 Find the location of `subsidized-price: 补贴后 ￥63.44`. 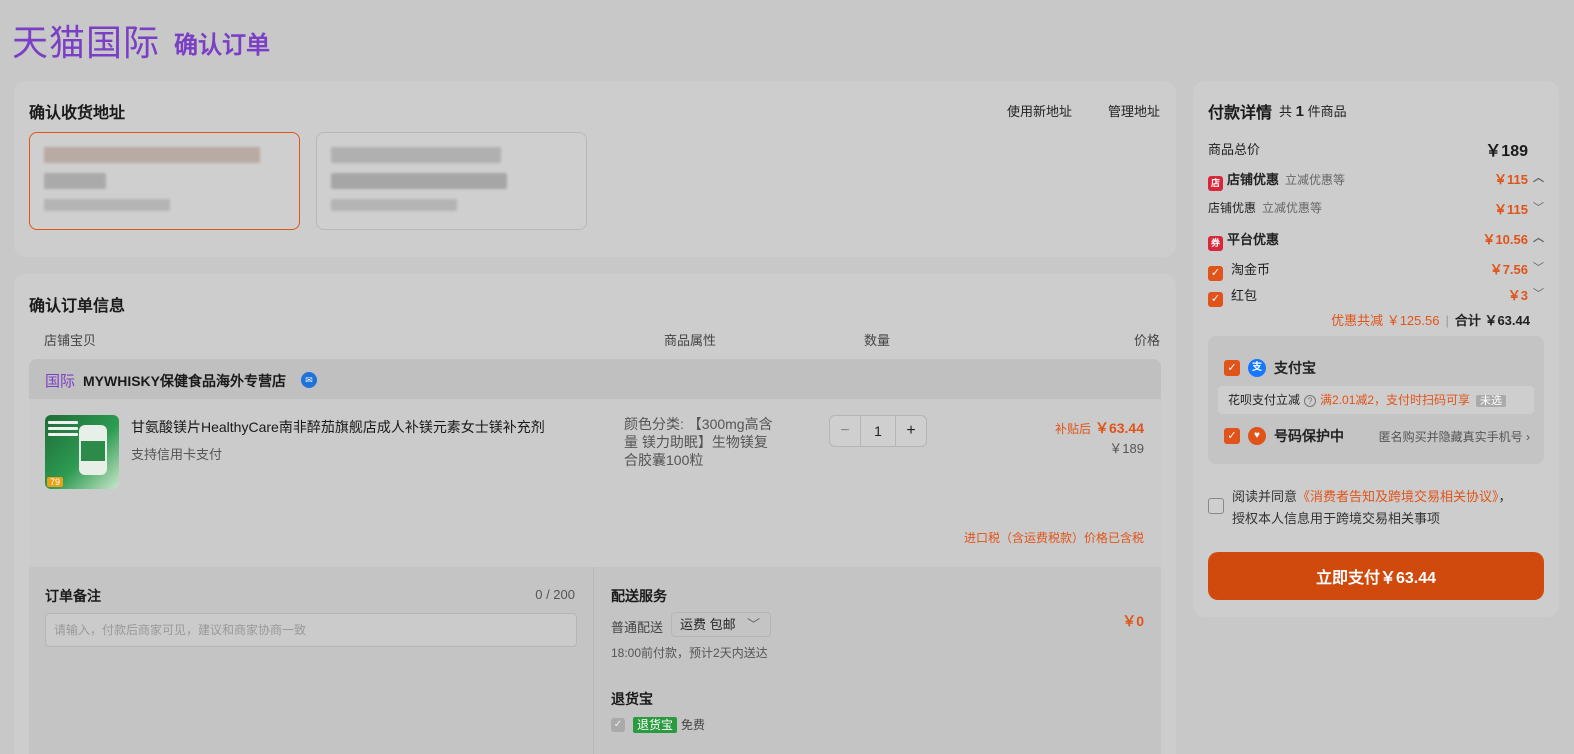

subsidized-price: 补贴后 ￥63.44 is located at coordinates (1099, 428).